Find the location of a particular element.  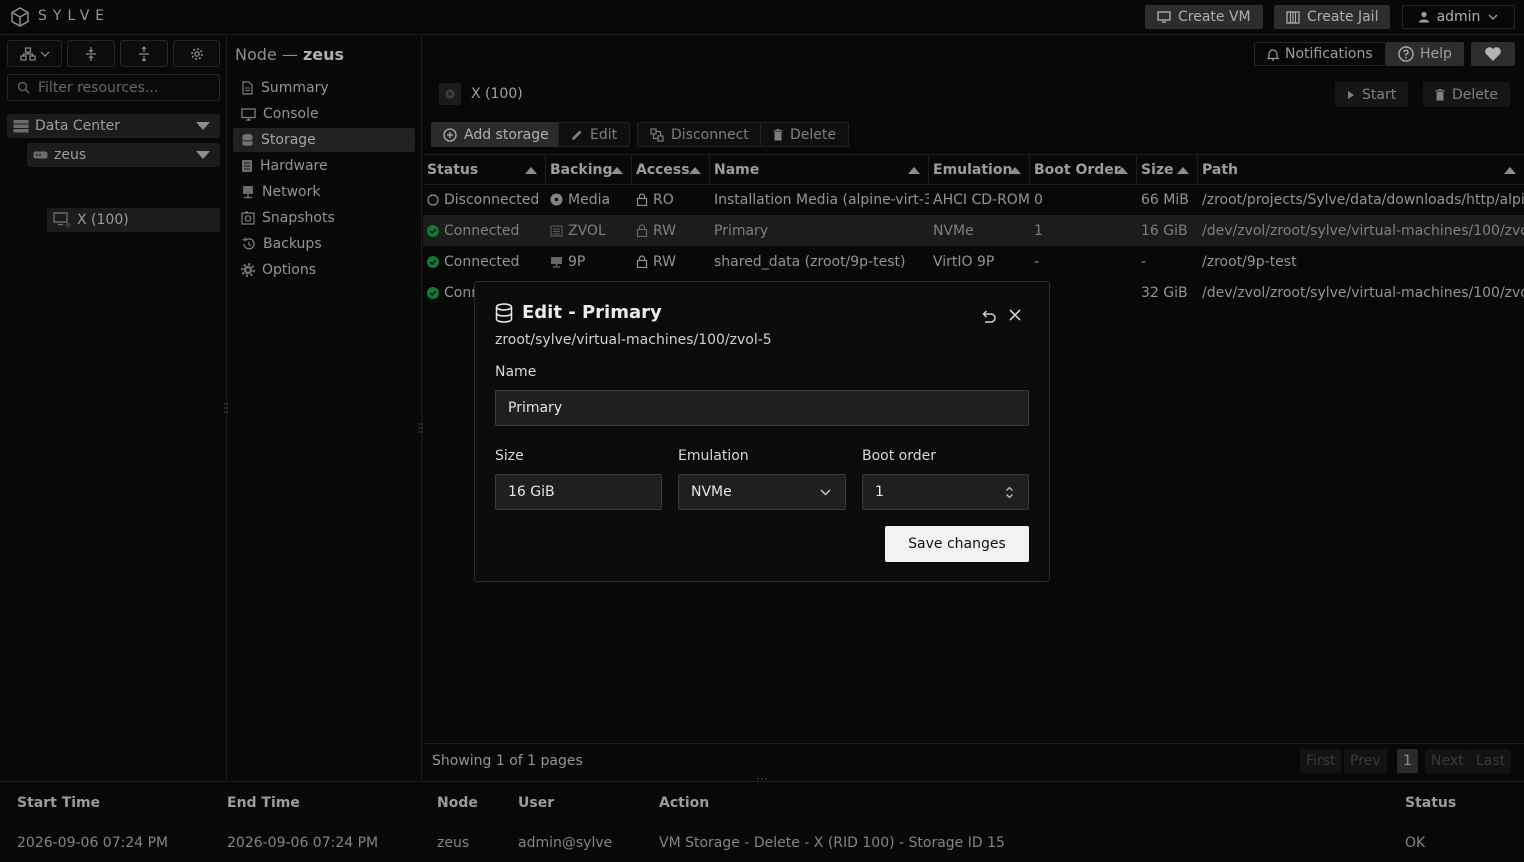

boot-order-value: 1 is located at coordinates (879, 492).